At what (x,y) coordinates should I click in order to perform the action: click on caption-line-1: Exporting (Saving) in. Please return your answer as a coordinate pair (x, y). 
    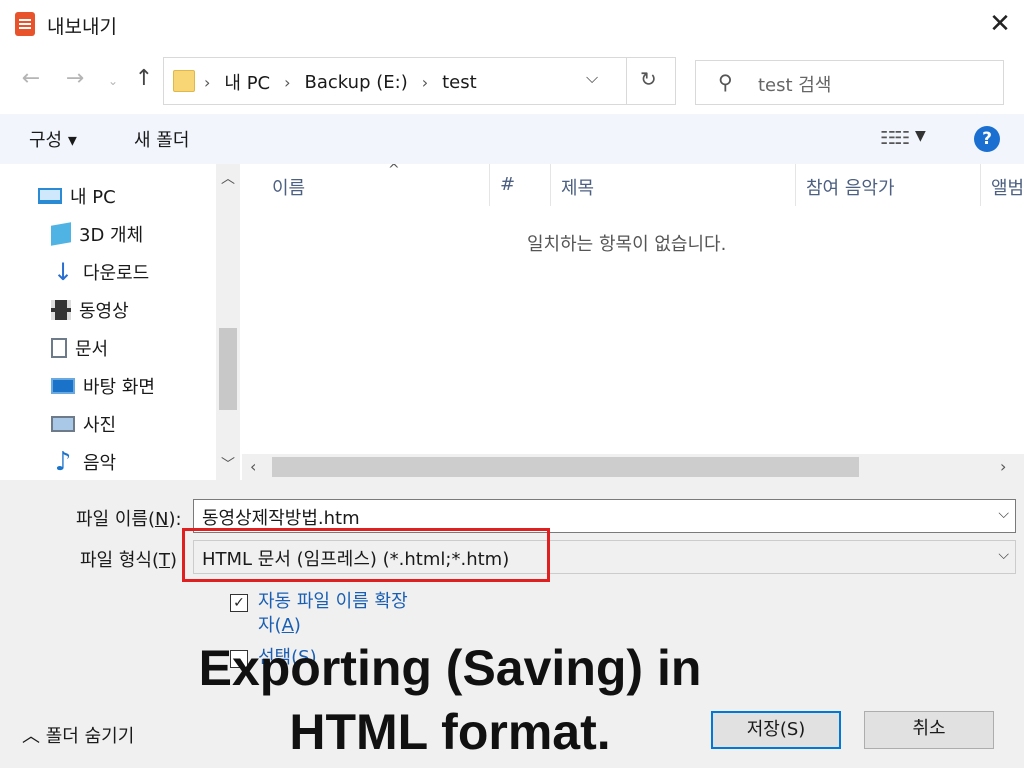
    Looking at the image, I should click on (450, 668).